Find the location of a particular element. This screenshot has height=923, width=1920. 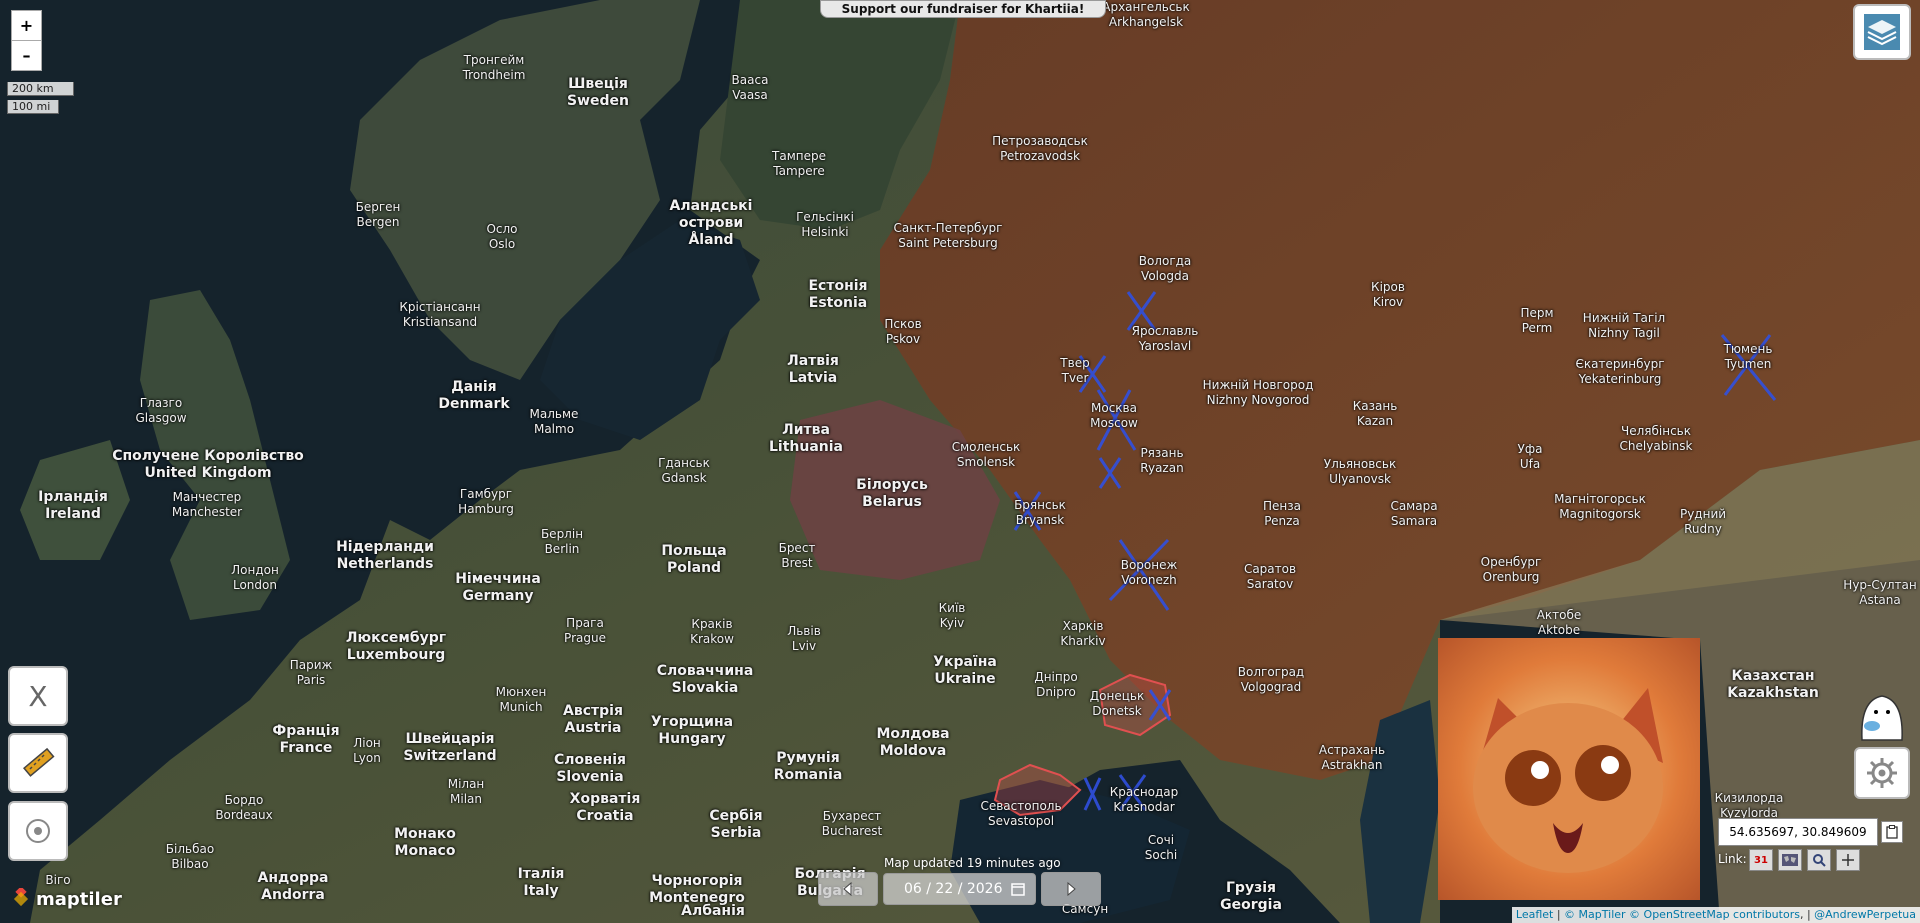

place-label-ryazan: Рязань Ryazan is located at coordinates (1161, 461).